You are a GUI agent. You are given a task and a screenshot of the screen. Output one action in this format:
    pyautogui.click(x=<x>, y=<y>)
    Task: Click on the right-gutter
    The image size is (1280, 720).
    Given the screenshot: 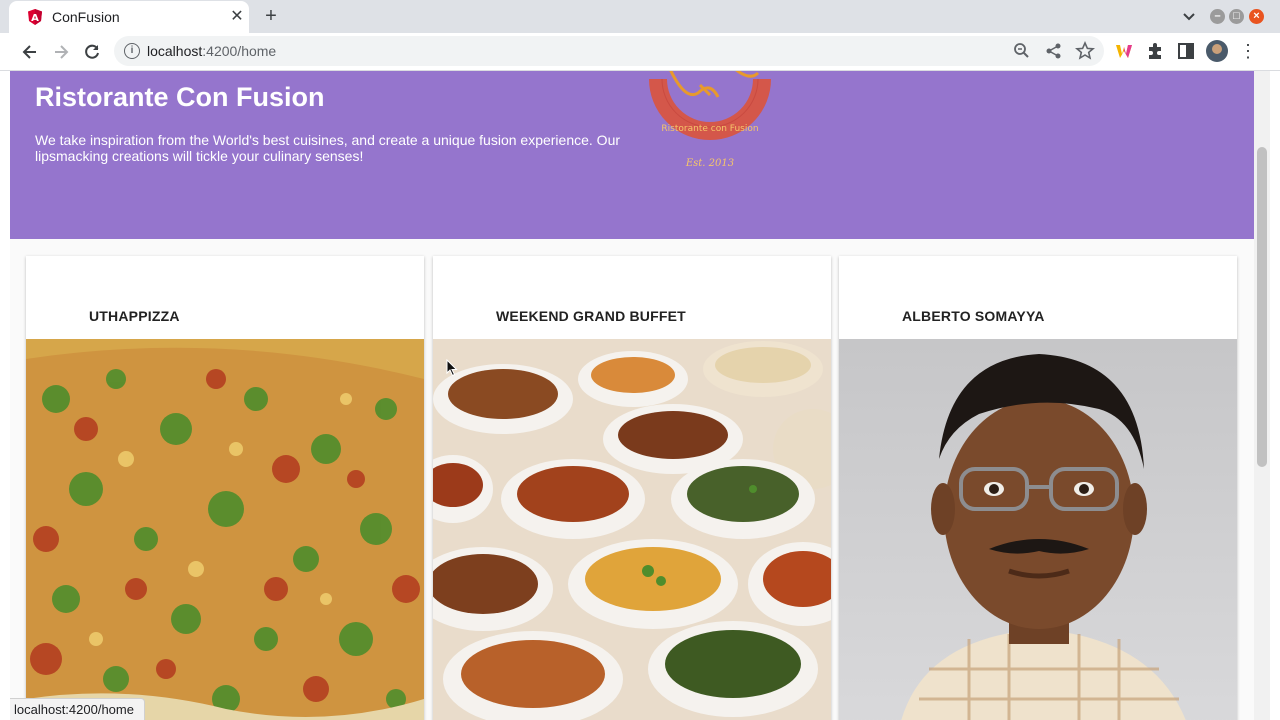 What is the action you would take?
    pyautogui.click(x=1275, y=395)
    